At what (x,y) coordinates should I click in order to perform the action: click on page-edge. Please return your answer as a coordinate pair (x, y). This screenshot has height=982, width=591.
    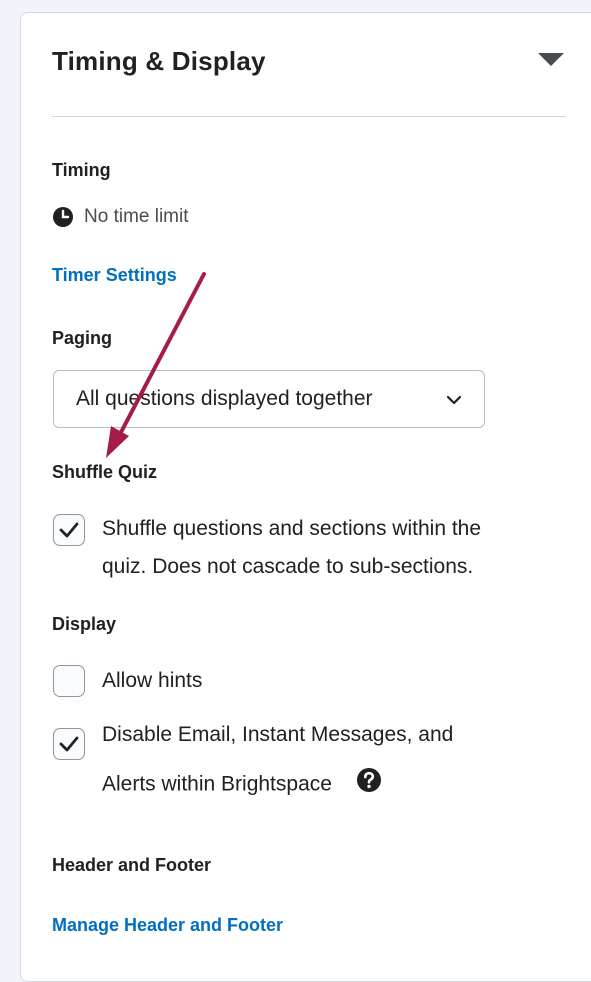
    Looking at the image, I should click on (5, 483).